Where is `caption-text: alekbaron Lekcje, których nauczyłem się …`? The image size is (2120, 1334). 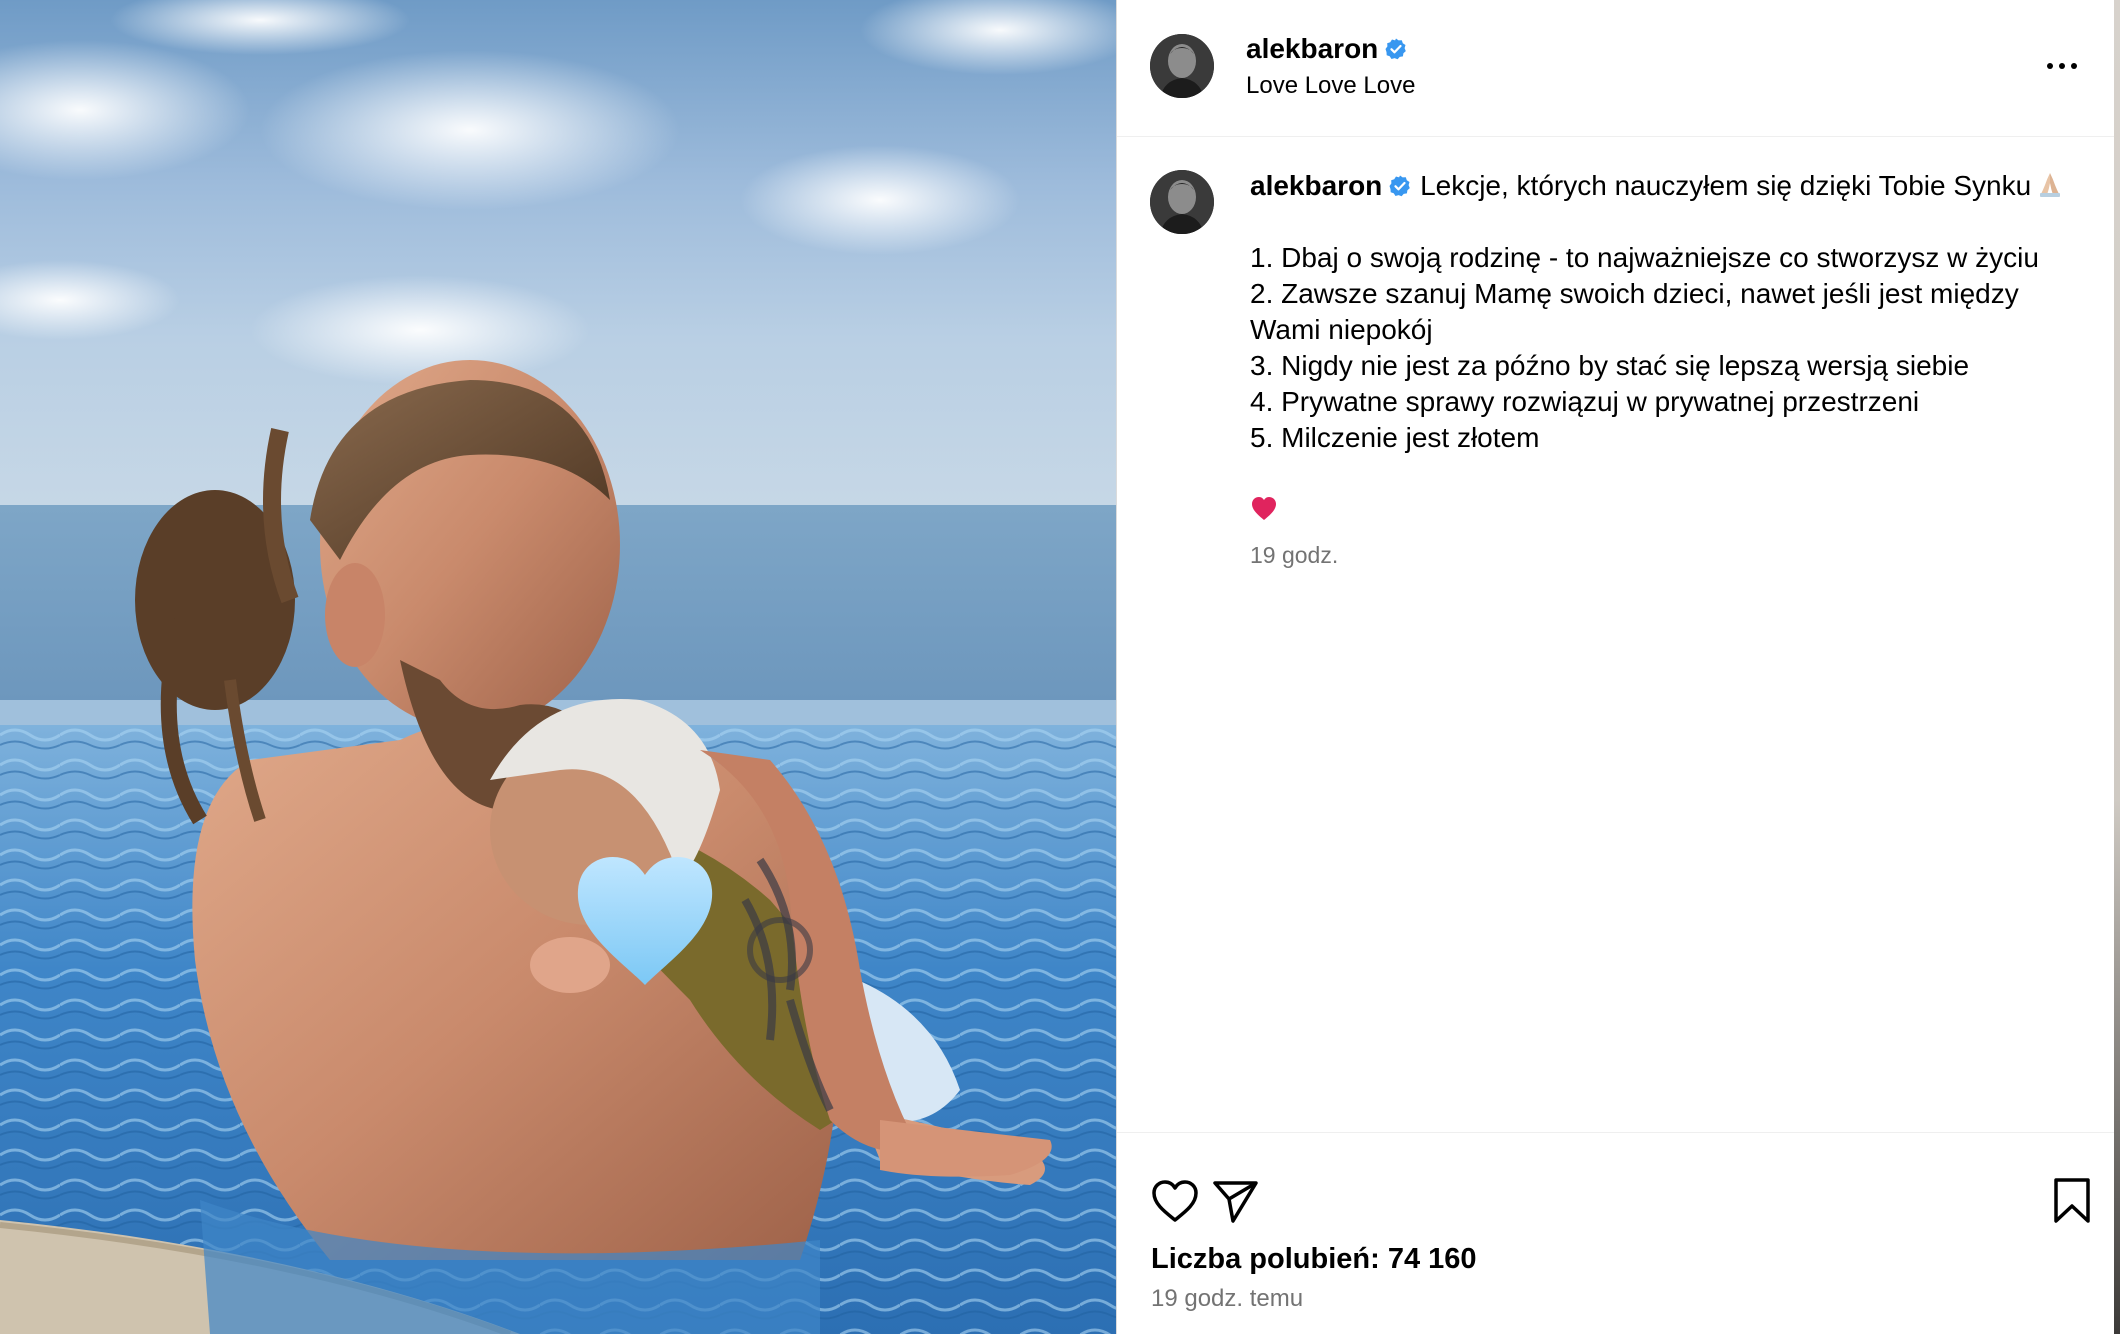 caption-text: alekbaron Lekcje, których nauczyłem się … is located at coordinates (1665, 369).